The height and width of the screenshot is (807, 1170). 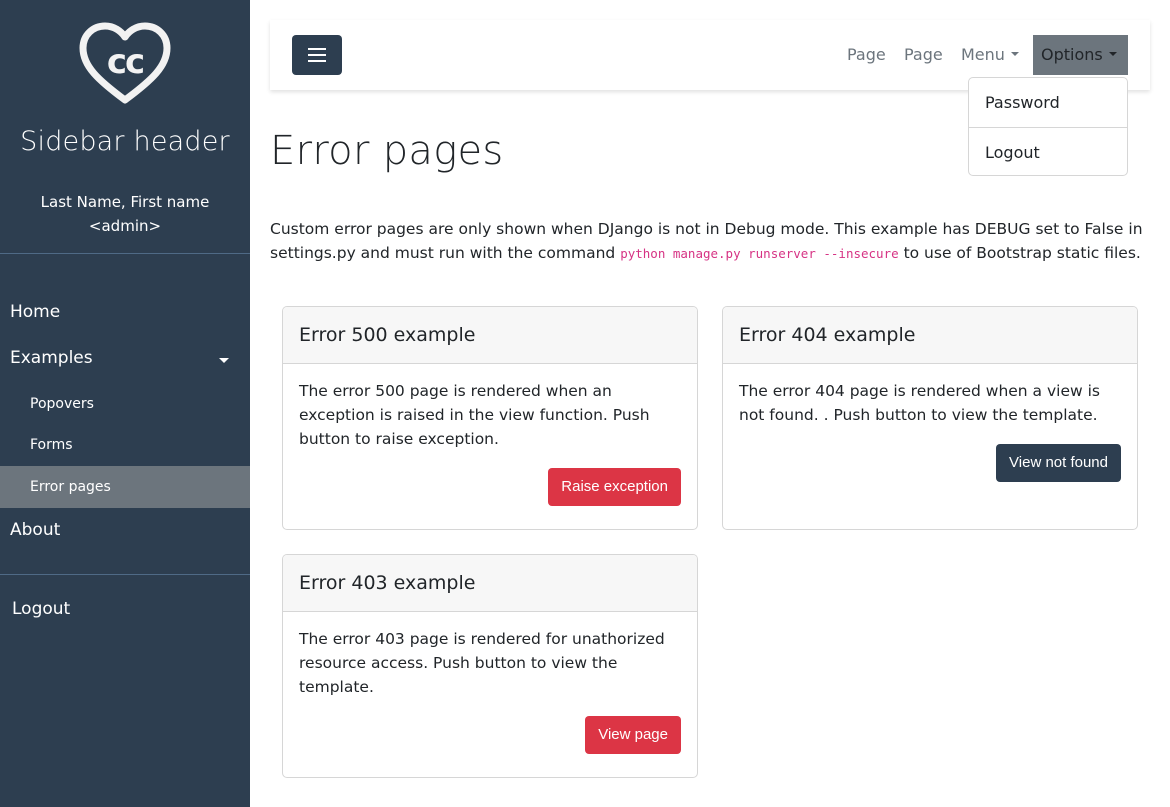 I want to click on hamburger-icon, so click(x=317, y=49).